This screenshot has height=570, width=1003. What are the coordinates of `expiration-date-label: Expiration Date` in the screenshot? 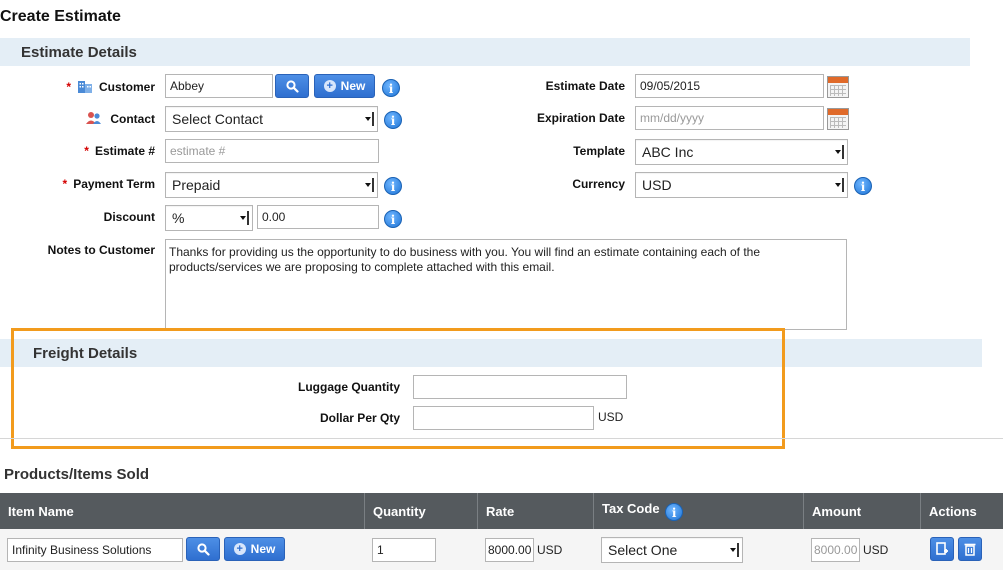 It's located at (580, 118).